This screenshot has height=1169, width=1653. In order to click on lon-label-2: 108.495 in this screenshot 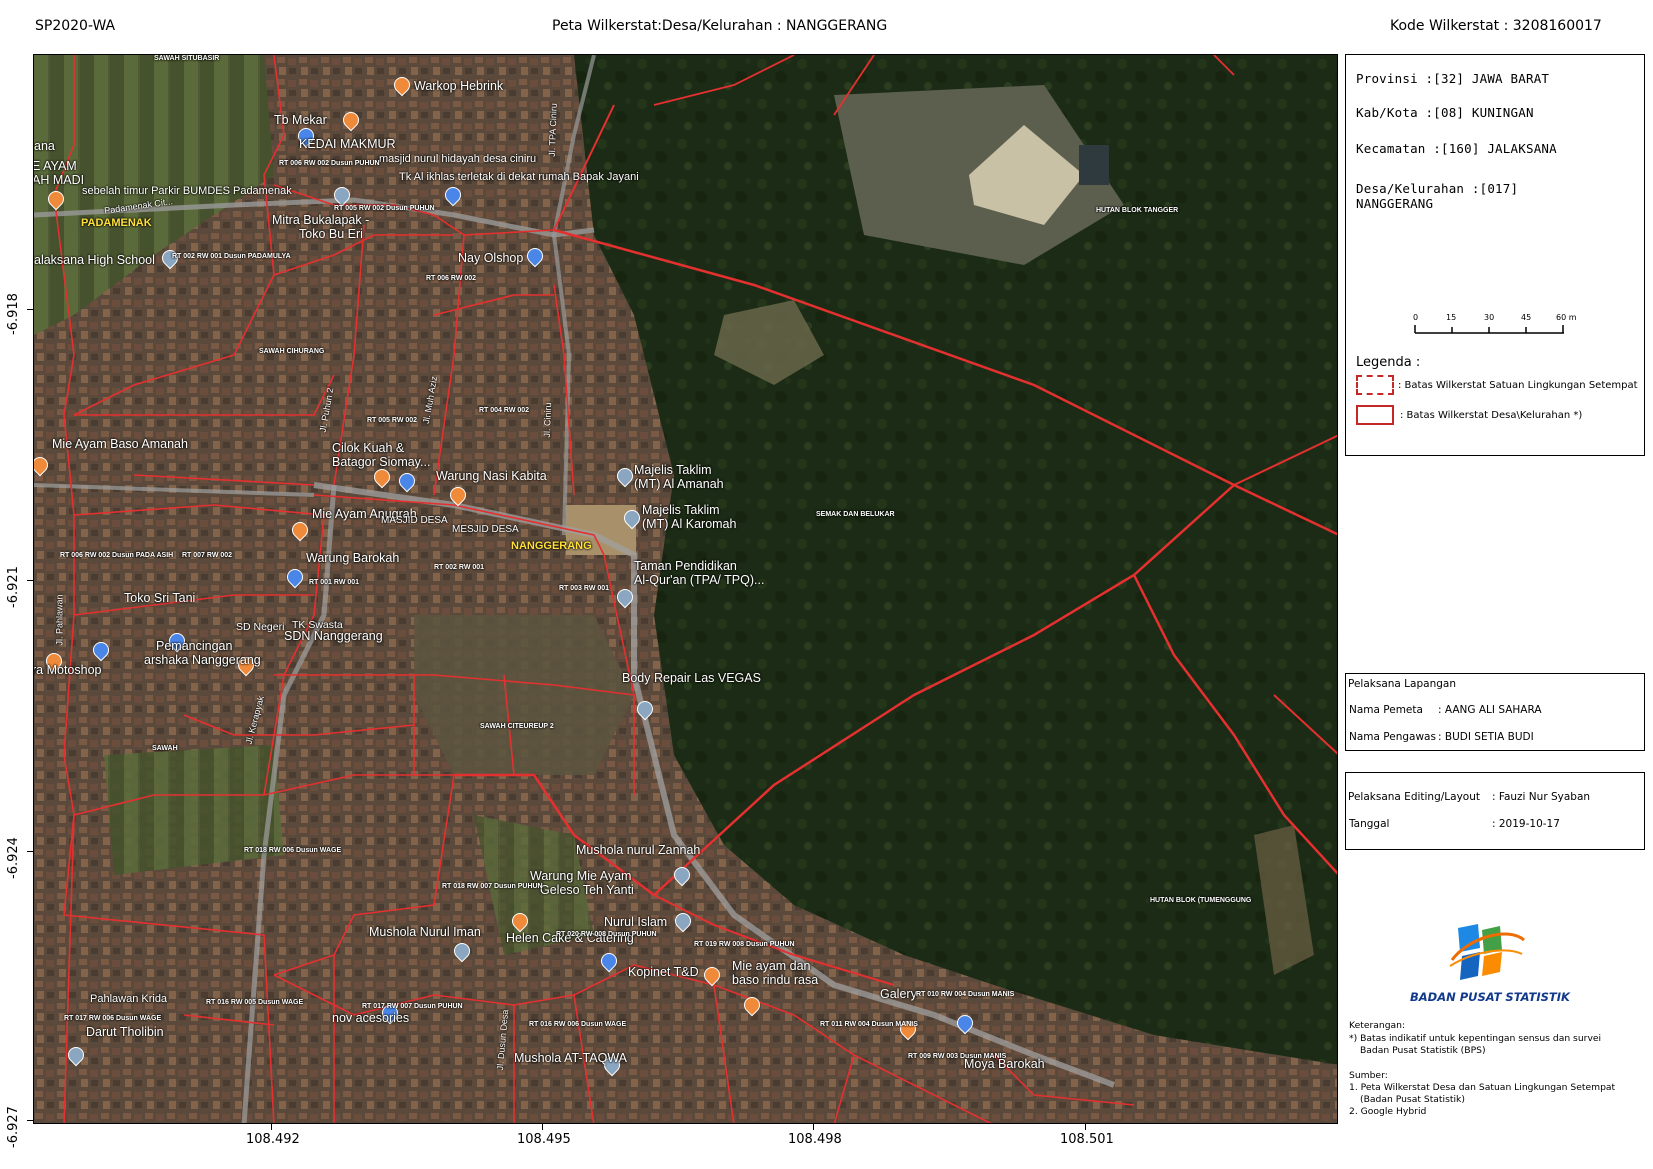, I will do `click(544, 1139)`.